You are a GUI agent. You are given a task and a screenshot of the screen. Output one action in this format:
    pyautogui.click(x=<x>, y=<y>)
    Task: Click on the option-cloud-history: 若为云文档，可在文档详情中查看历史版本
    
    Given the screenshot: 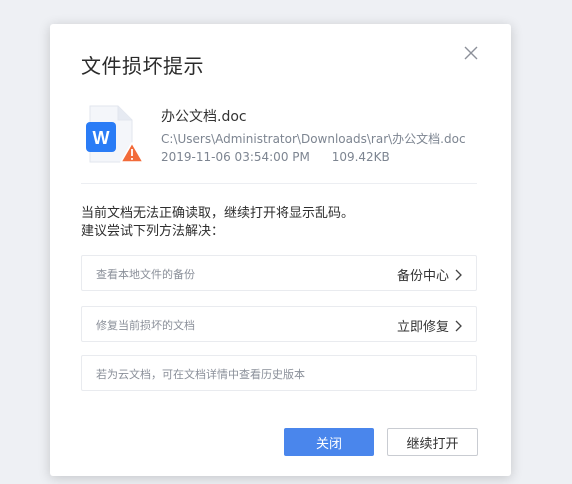 What is the action you would take?
    pyautogui.click(x=279, y=373)
    